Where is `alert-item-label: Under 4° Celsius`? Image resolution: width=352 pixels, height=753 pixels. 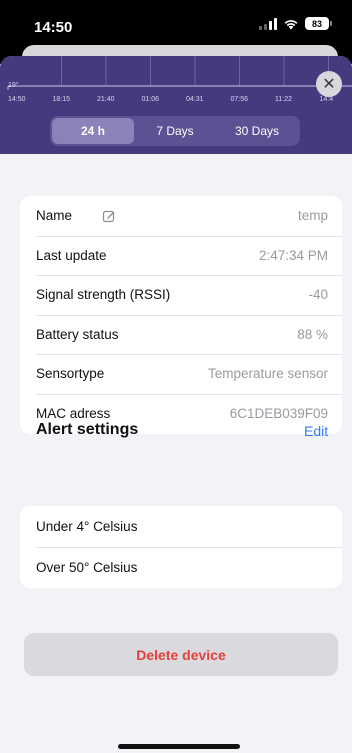 alert-item-label: Under 4° Celsius is located at coordinates (87, 526).